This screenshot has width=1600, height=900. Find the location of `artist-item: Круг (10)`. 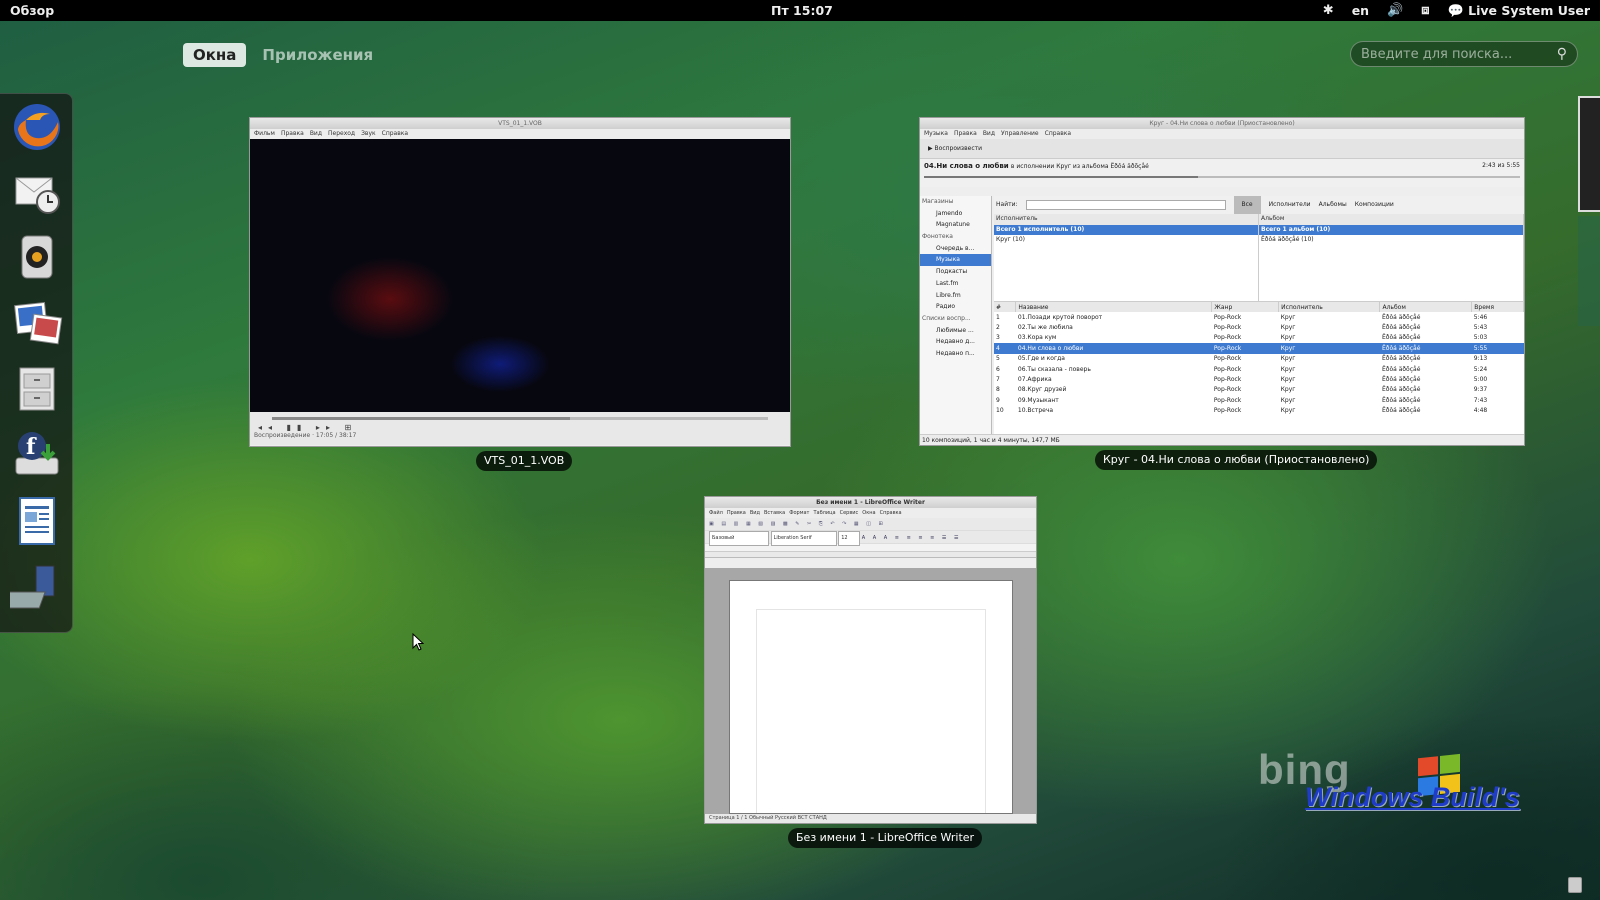

artist-item: Круг (10) is located at coordinates (1126, 240).